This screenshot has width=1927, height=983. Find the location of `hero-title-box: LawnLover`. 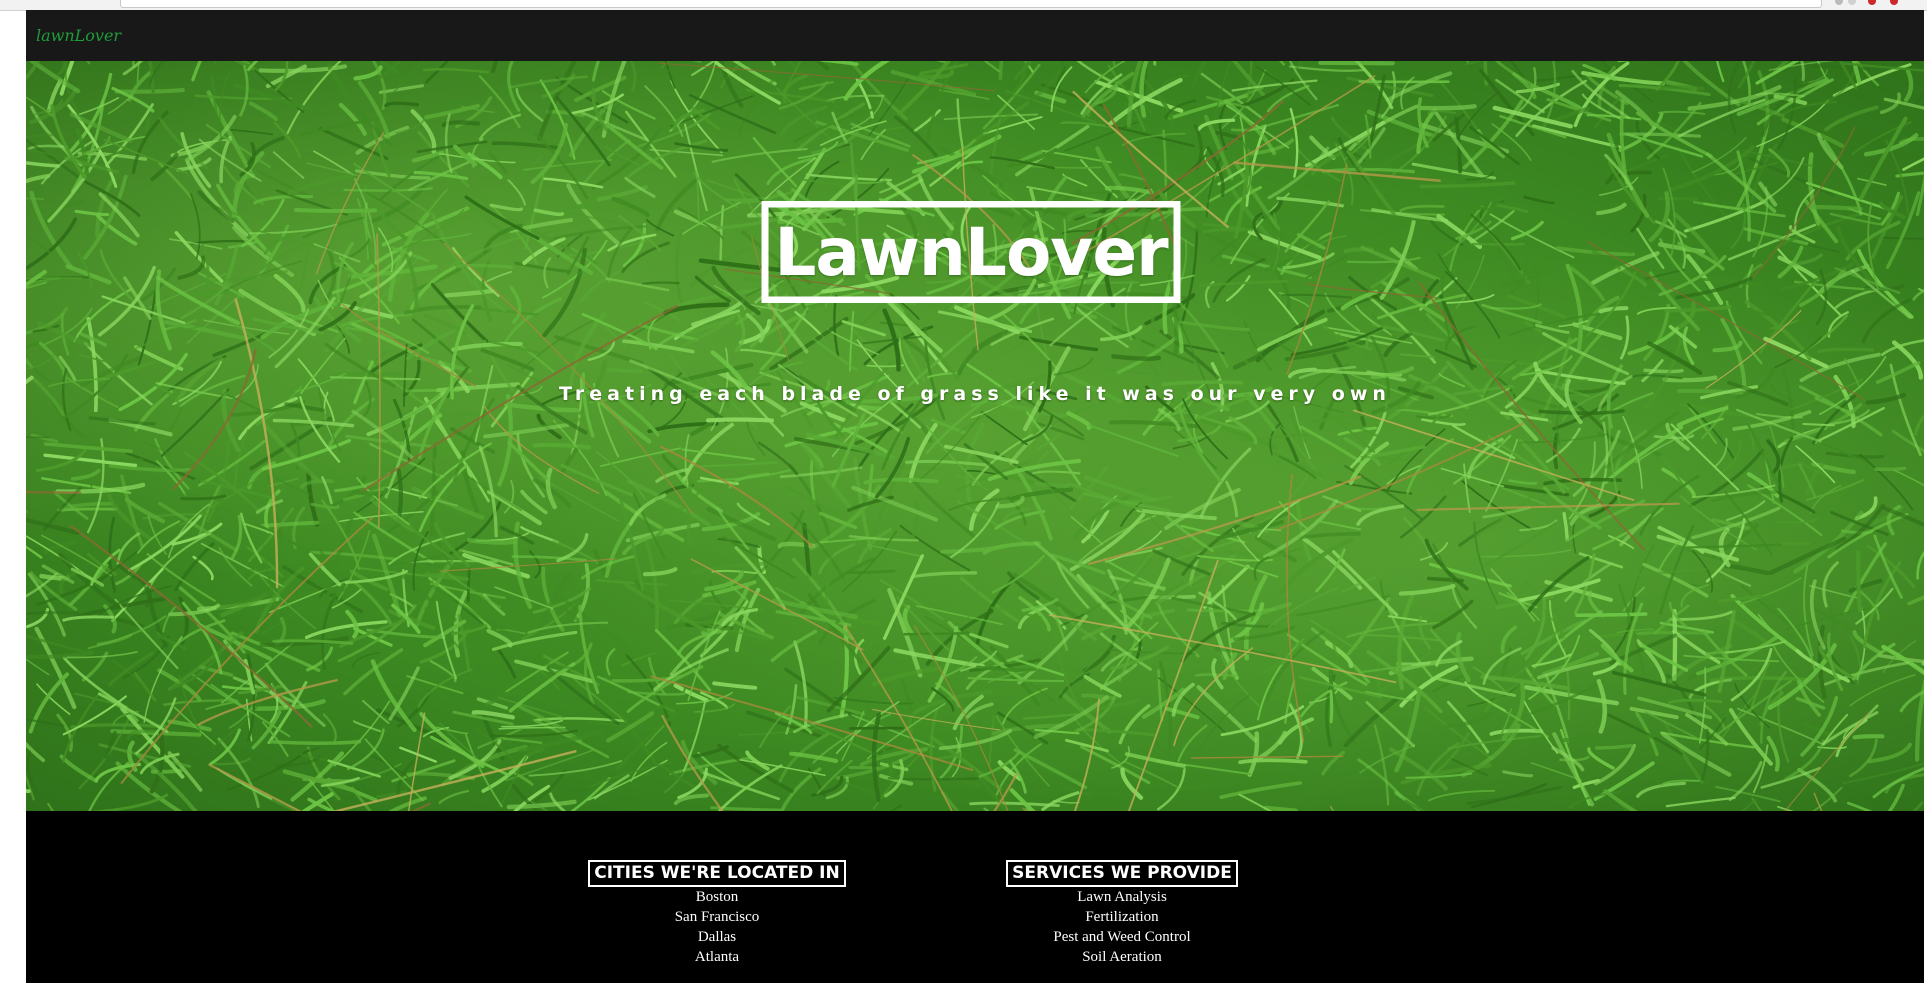

hero-title-box: LawnLover is located at coordinates (971, 252).